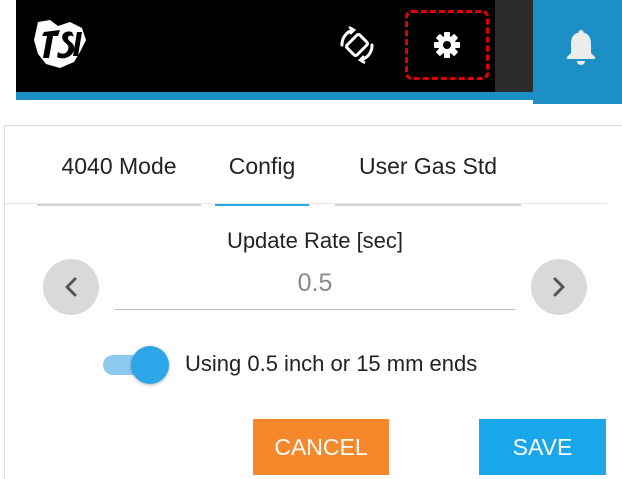 This screenshot has height=479, width=622. I want to click on update-rate-label: Update Rate [sec], so click(315, 240).